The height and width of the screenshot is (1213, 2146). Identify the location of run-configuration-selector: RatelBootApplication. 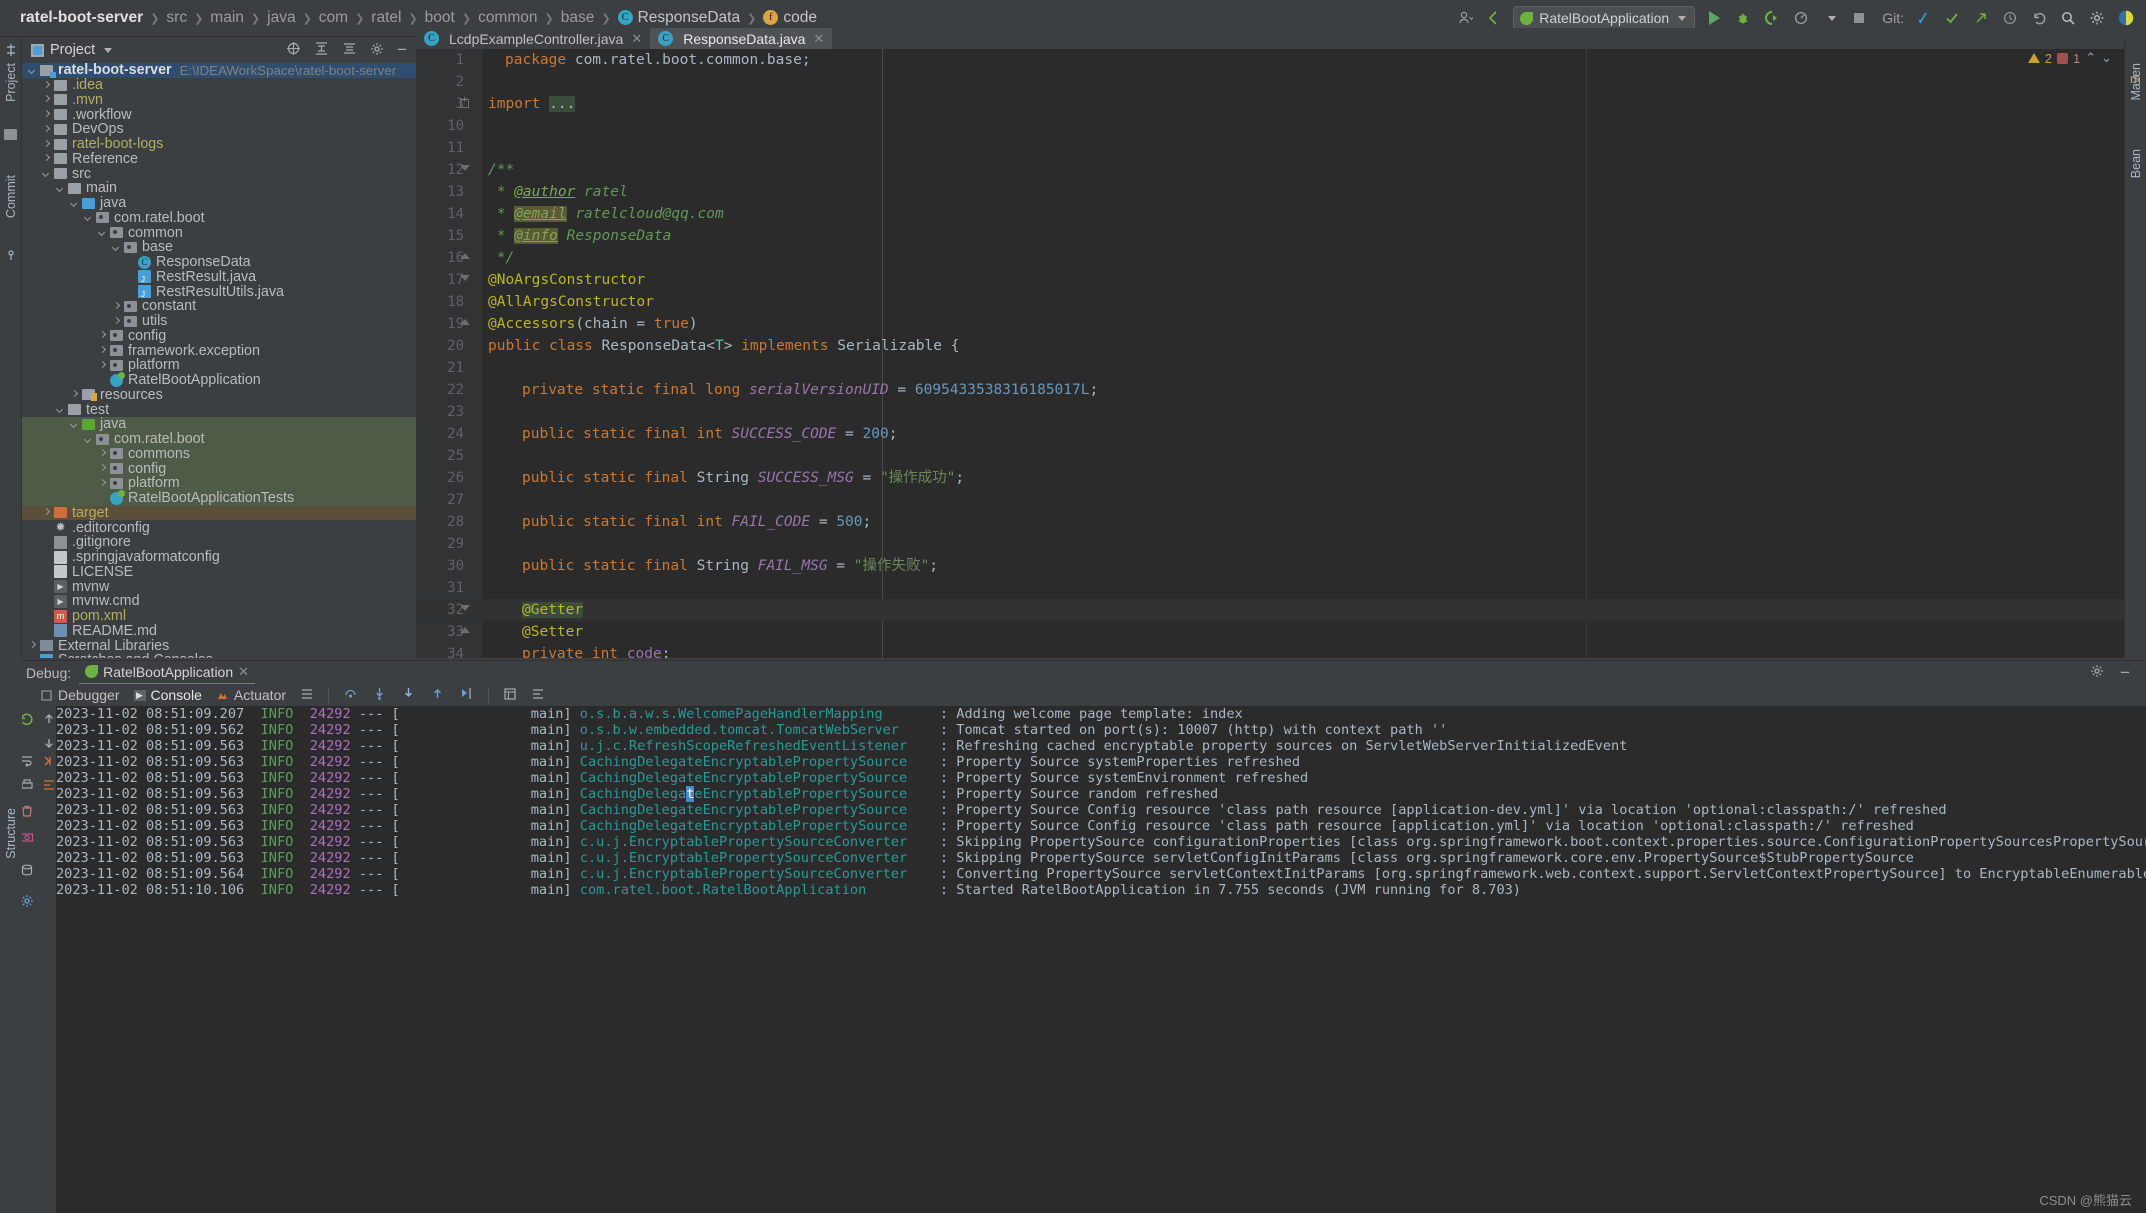
(1604, 18).